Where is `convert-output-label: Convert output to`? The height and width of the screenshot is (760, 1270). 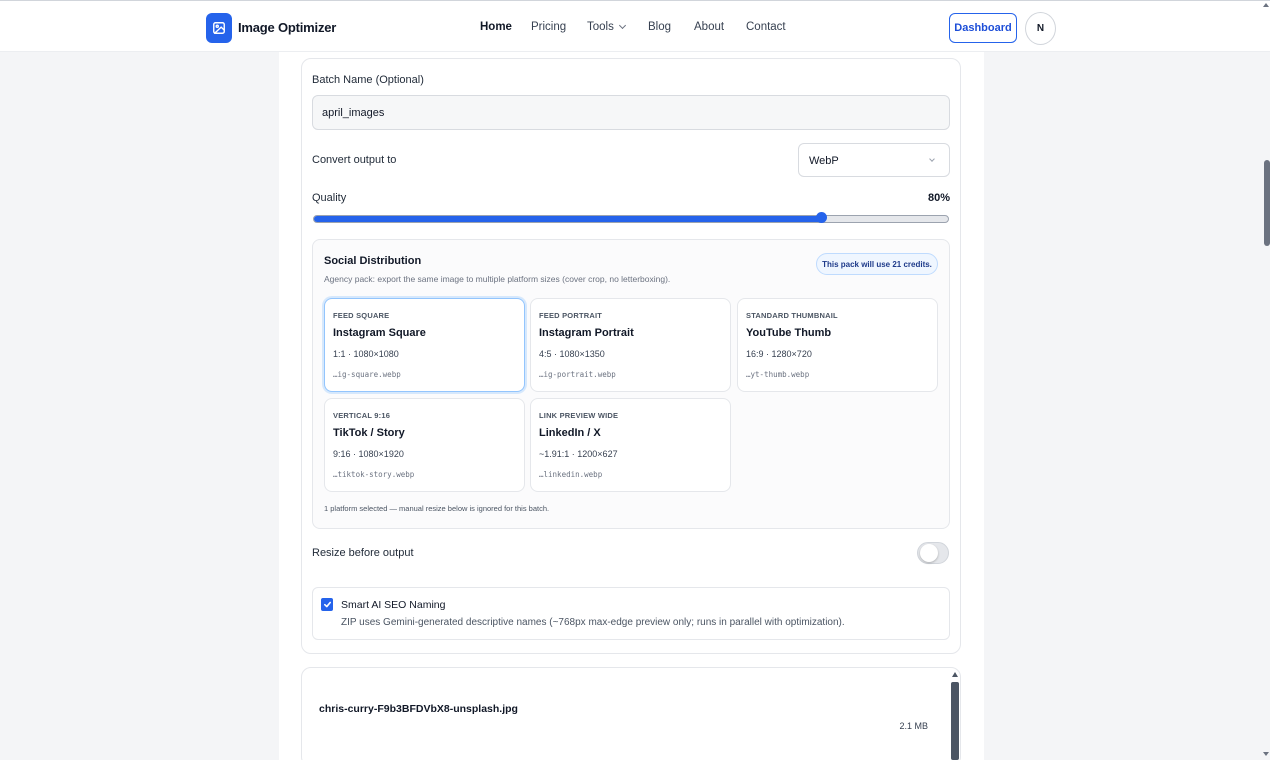
convert-output-label: Convert output to is located at coordinates (354, 160).